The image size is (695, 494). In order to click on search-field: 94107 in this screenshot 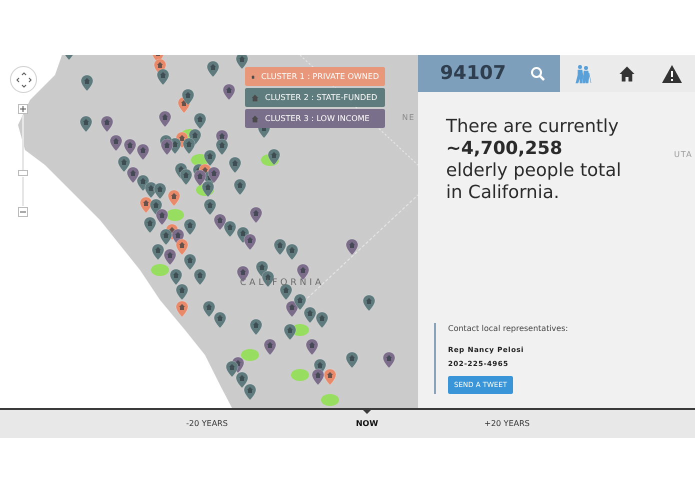, I will do `click(489, 73)`.